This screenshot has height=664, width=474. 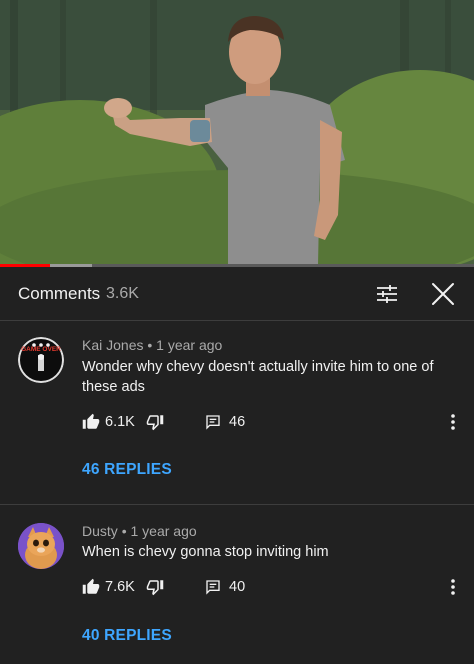 I want to click on avatar, so click(x=41, y=546).